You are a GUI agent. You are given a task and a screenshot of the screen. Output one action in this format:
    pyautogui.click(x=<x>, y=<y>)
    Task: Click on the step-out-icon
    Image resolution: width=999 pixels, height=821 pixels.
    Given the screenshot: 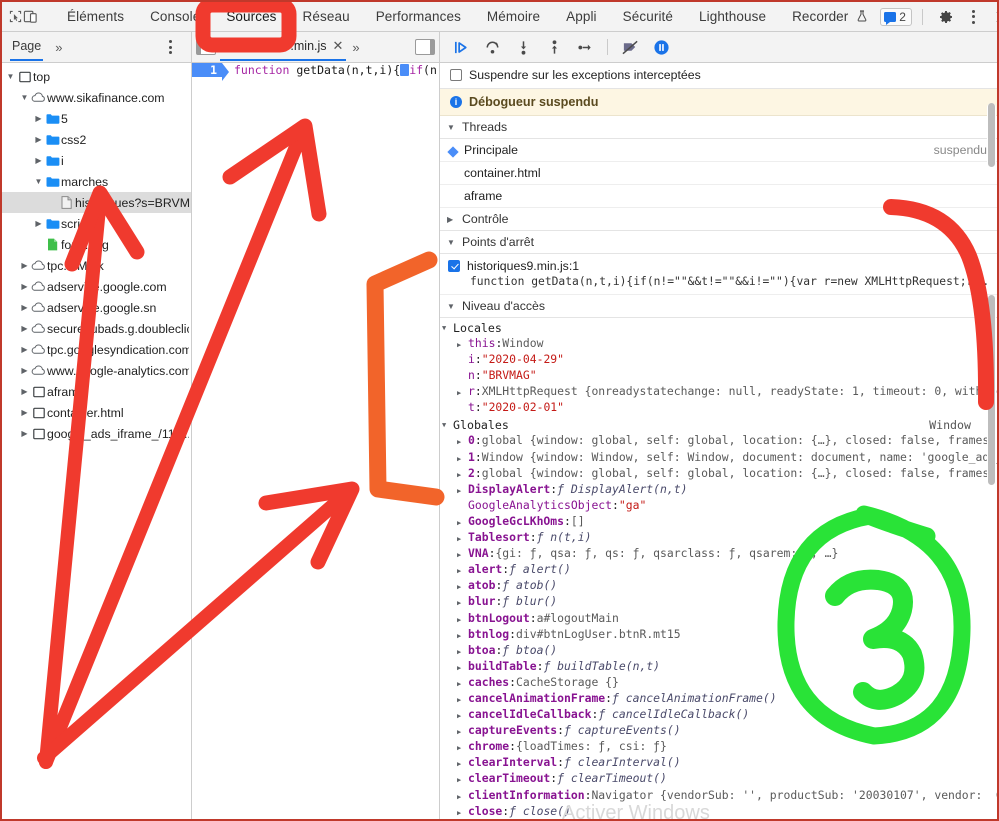 What is the action you would take?
    pyautogui.click(x=554, y=47)
    